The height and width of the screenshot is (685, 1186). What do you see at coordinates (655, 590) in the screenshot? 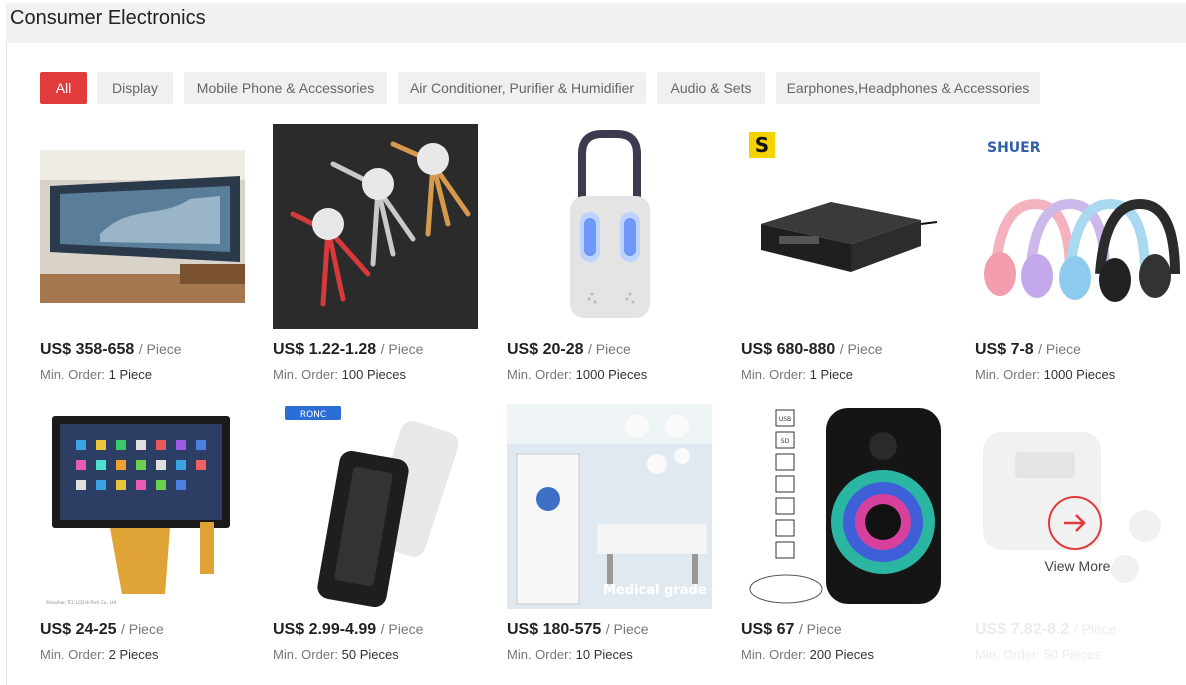
I see `medical-grade-caption: Medical grade` at bounding box center [655, 590].